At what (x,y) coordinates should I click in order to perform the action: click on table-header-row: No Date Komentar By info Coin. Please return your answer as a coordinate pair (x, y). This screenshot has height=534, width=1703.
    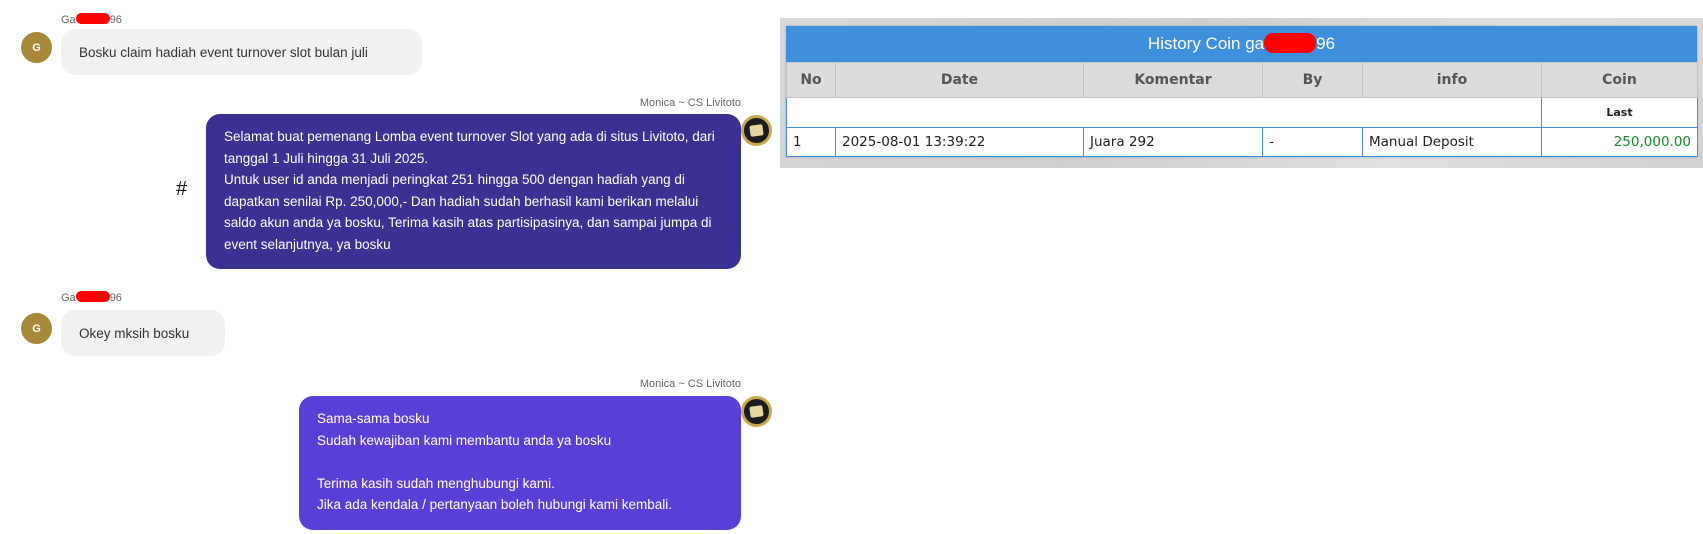
    Looking at the image, I should click on (1242, 80).